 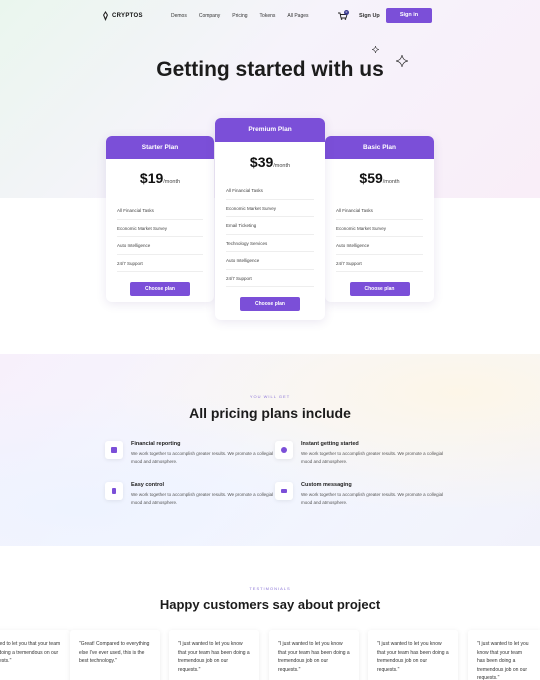 What do you see at coordinates (270, 226) in the screenshot?
I see `plan-feature: Email Ticketing` at bounding box center [270, 226].